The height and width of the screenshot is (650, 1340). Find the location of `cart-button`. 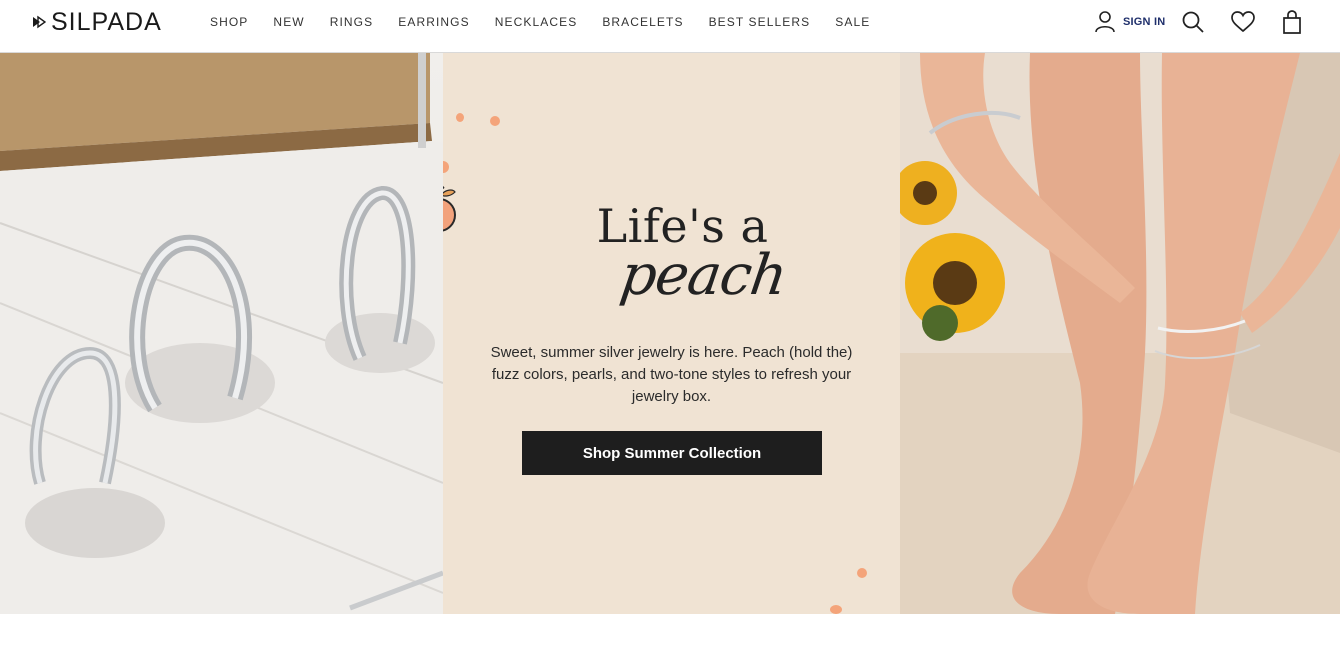

cart-button is located at coordinates (1292, 22).